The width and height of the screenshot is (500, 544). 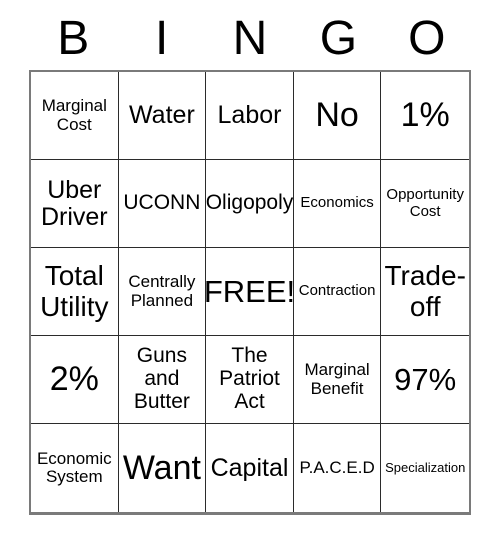 I want to click on bingo-cell-o3: Trade- off, so click(x=425, y=292).